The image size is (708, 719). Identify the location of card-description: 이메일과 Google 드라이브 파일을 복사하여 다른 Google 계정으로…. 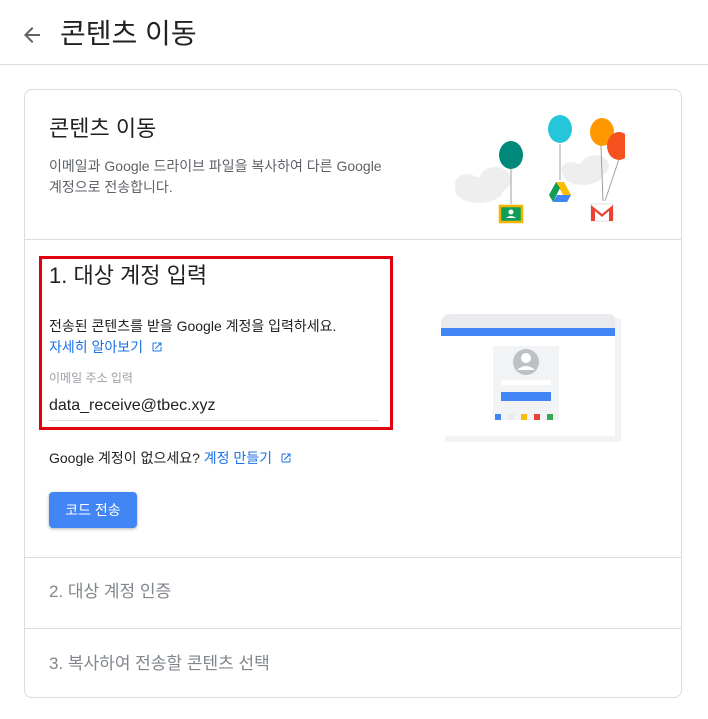
(215, 176).